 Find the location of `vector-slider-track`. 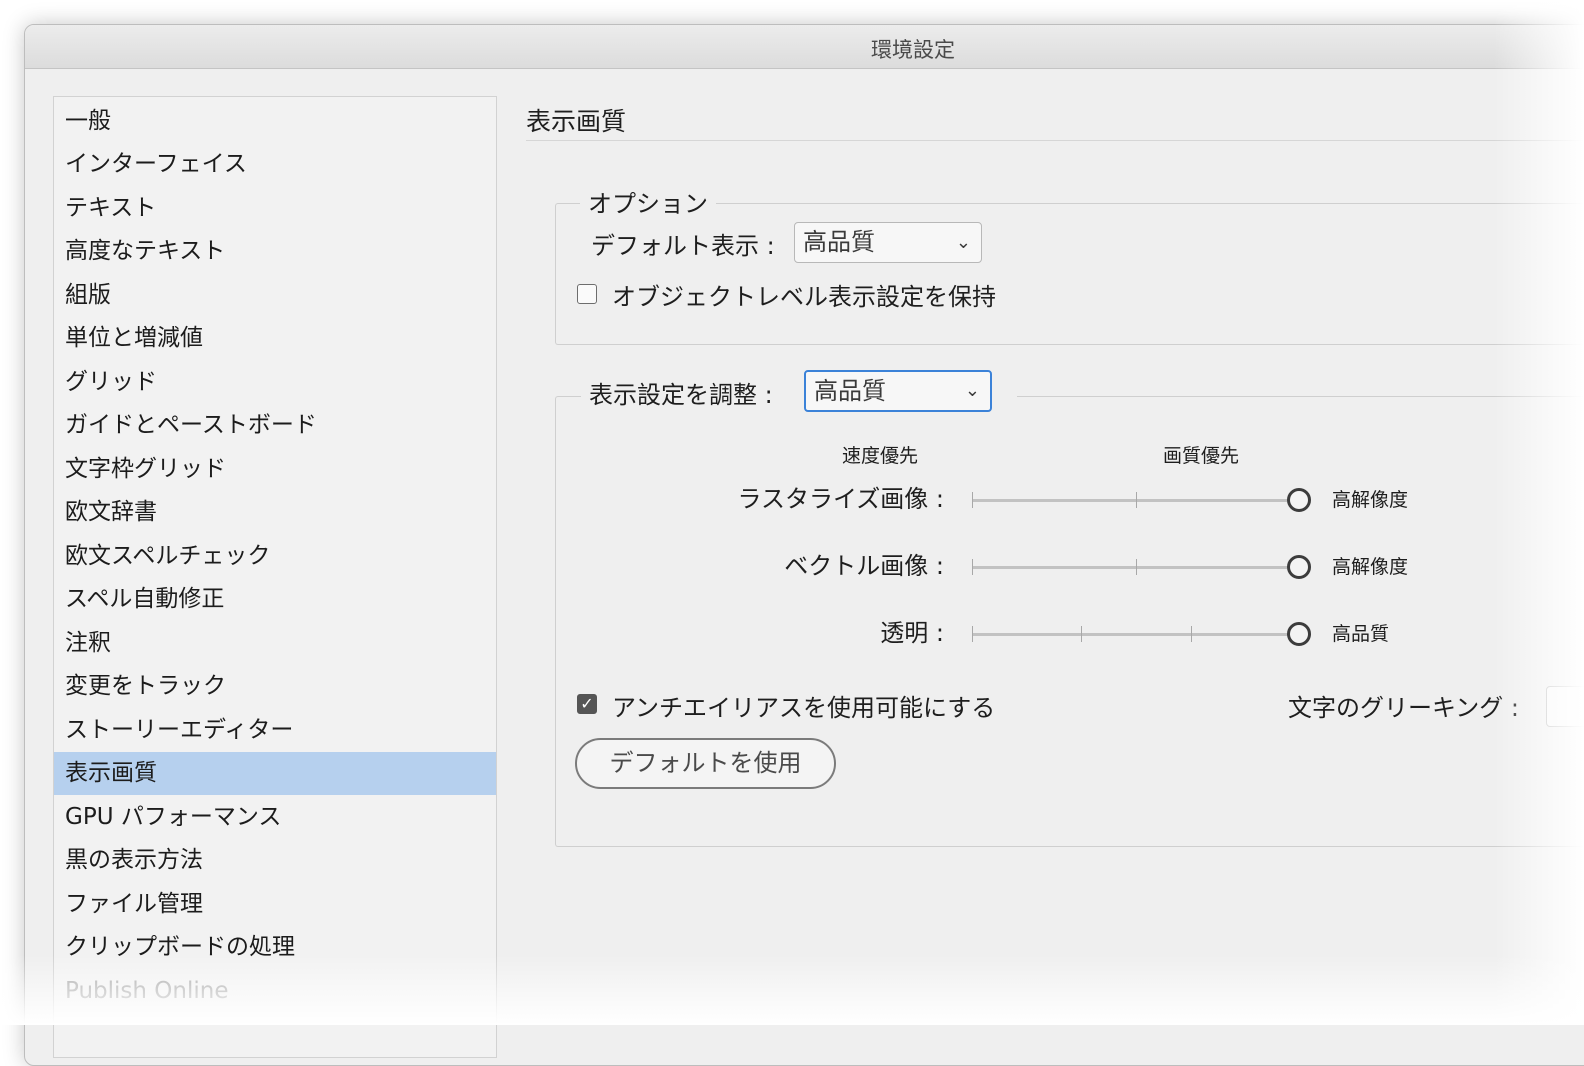

vector-slider-track is located at coordinates (1129, 567).